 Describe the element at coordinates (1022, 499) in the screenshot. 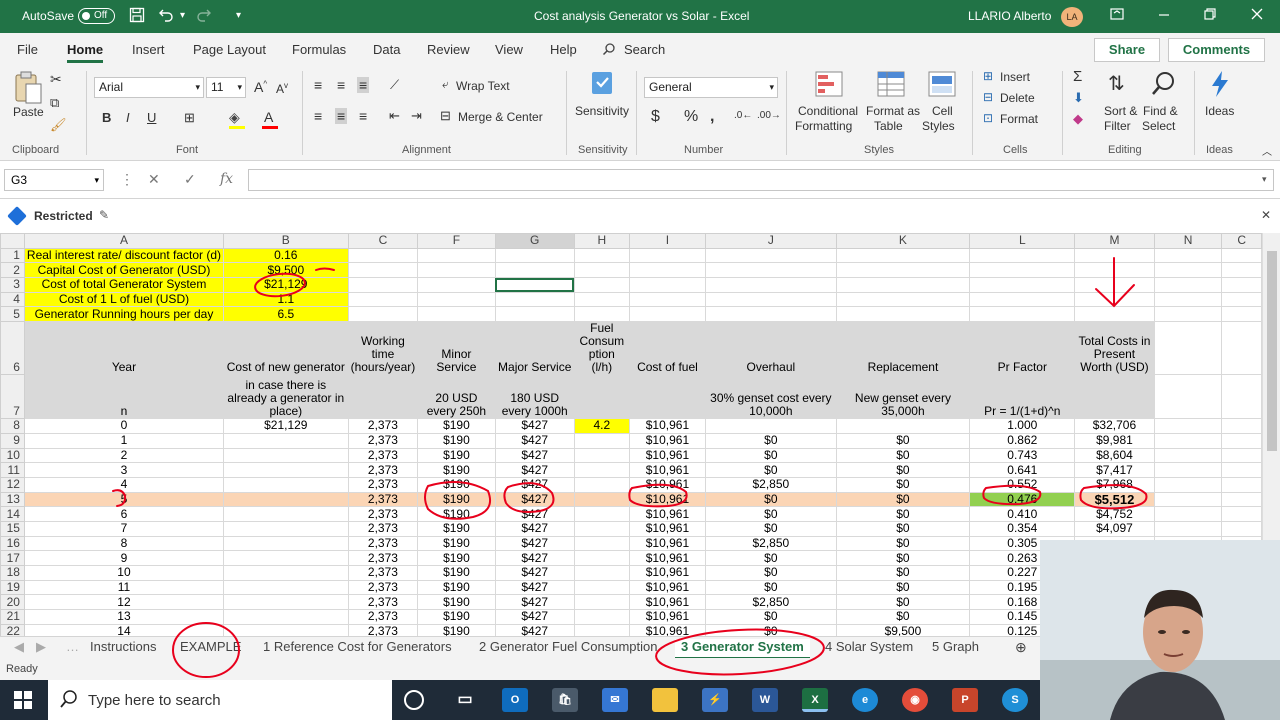

I see `cell-pr-factor: 0.476` at that location.